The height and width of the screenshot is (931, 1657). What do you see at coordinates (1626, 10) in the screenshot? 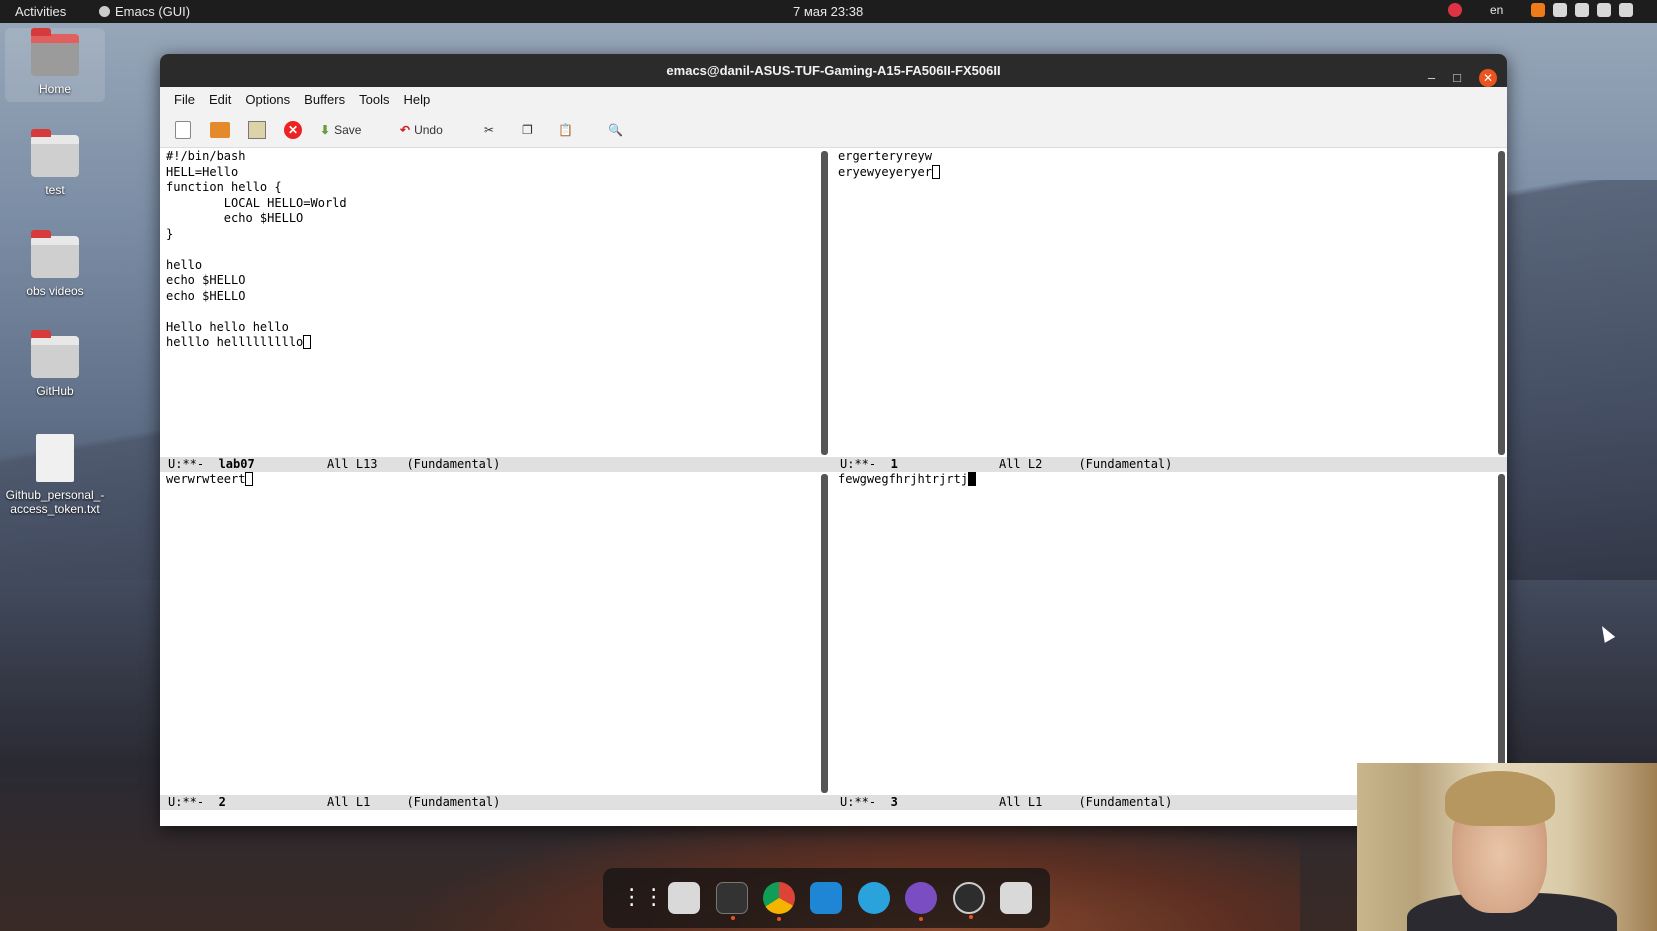
I see `battery-icon` at bounding box center [1626, 10].